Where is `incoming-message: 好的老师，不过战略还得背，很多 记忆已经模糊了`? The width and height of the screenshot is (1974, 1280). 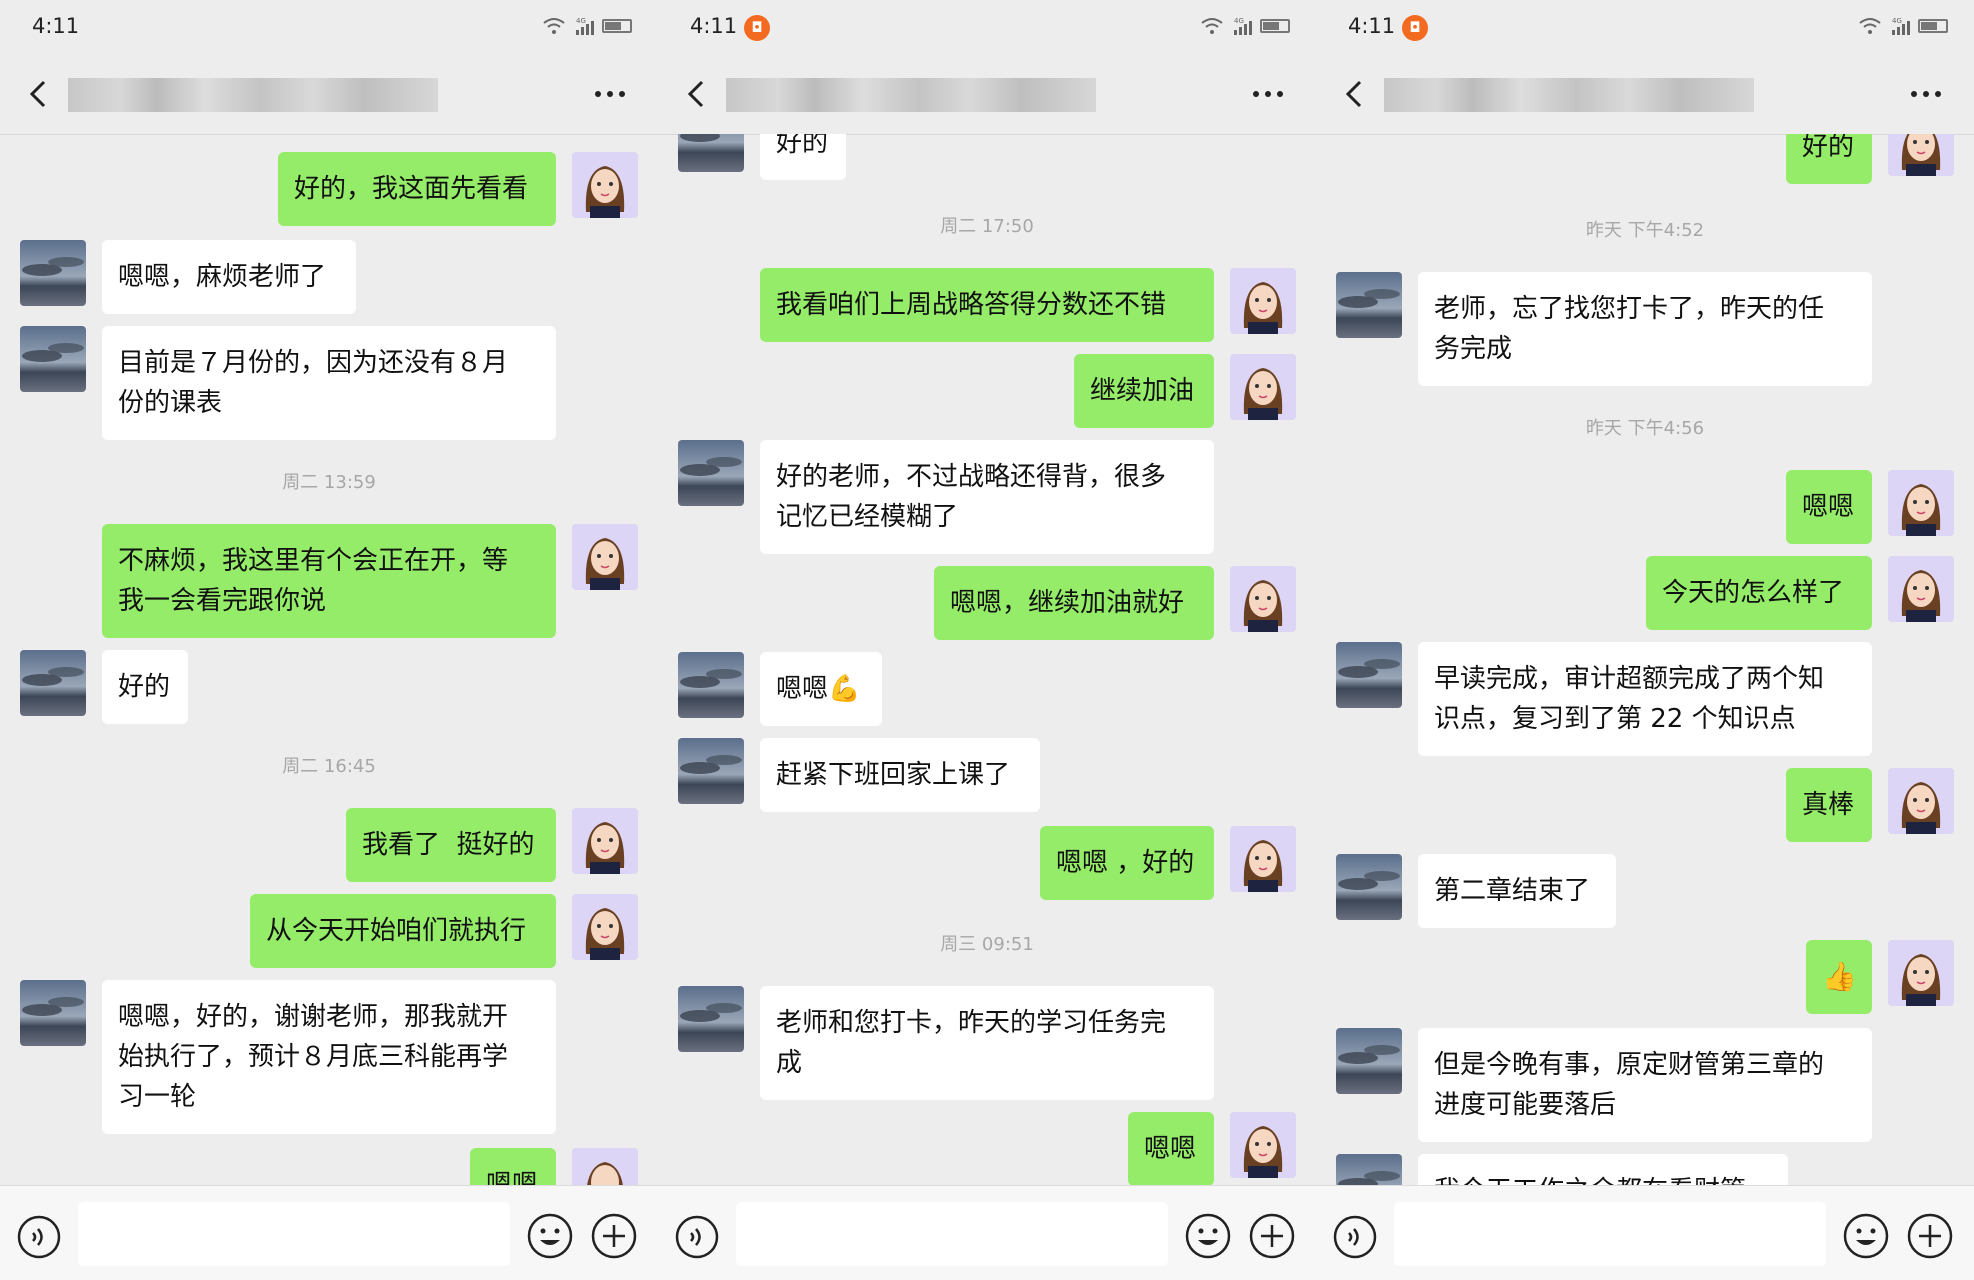 incoming-message: 好的老师，不过战略还得背，很多 记忆已经模糊了 is located at coordinates (987, 497).